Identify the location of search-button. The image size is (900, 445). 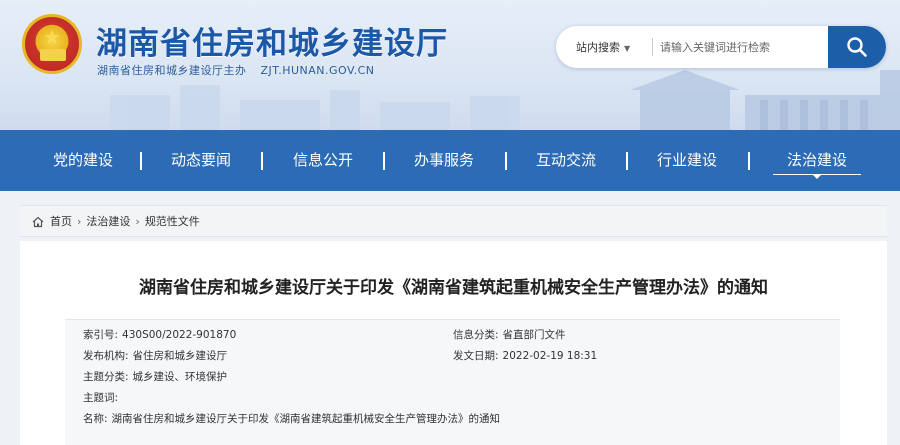
(857, 47).